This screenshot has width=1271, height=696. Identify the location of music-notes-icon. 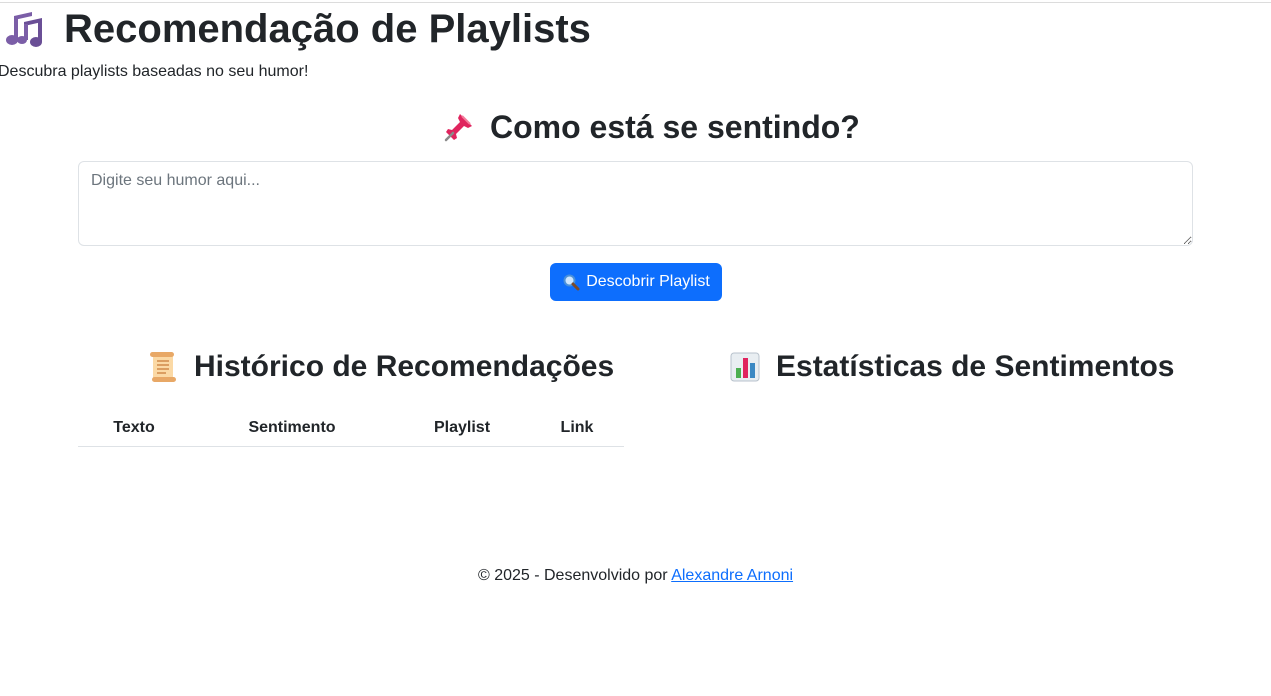
(24, 29).